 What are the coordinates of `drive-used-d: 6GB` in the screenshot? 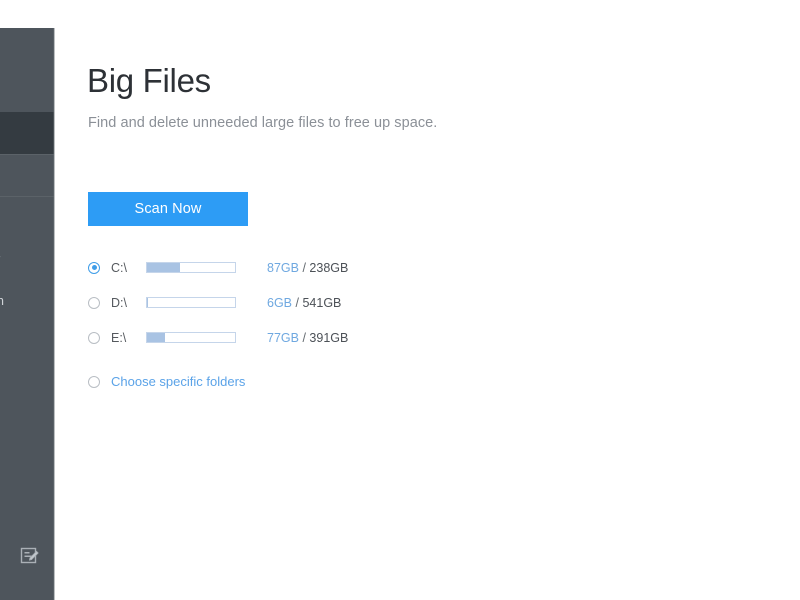 It's located at (280, 302).